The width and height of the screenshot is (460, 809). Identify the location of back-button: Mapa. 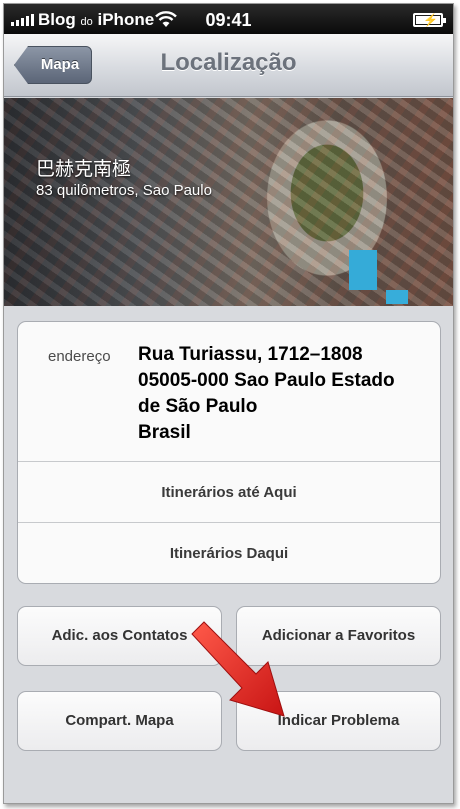
(53, 65).